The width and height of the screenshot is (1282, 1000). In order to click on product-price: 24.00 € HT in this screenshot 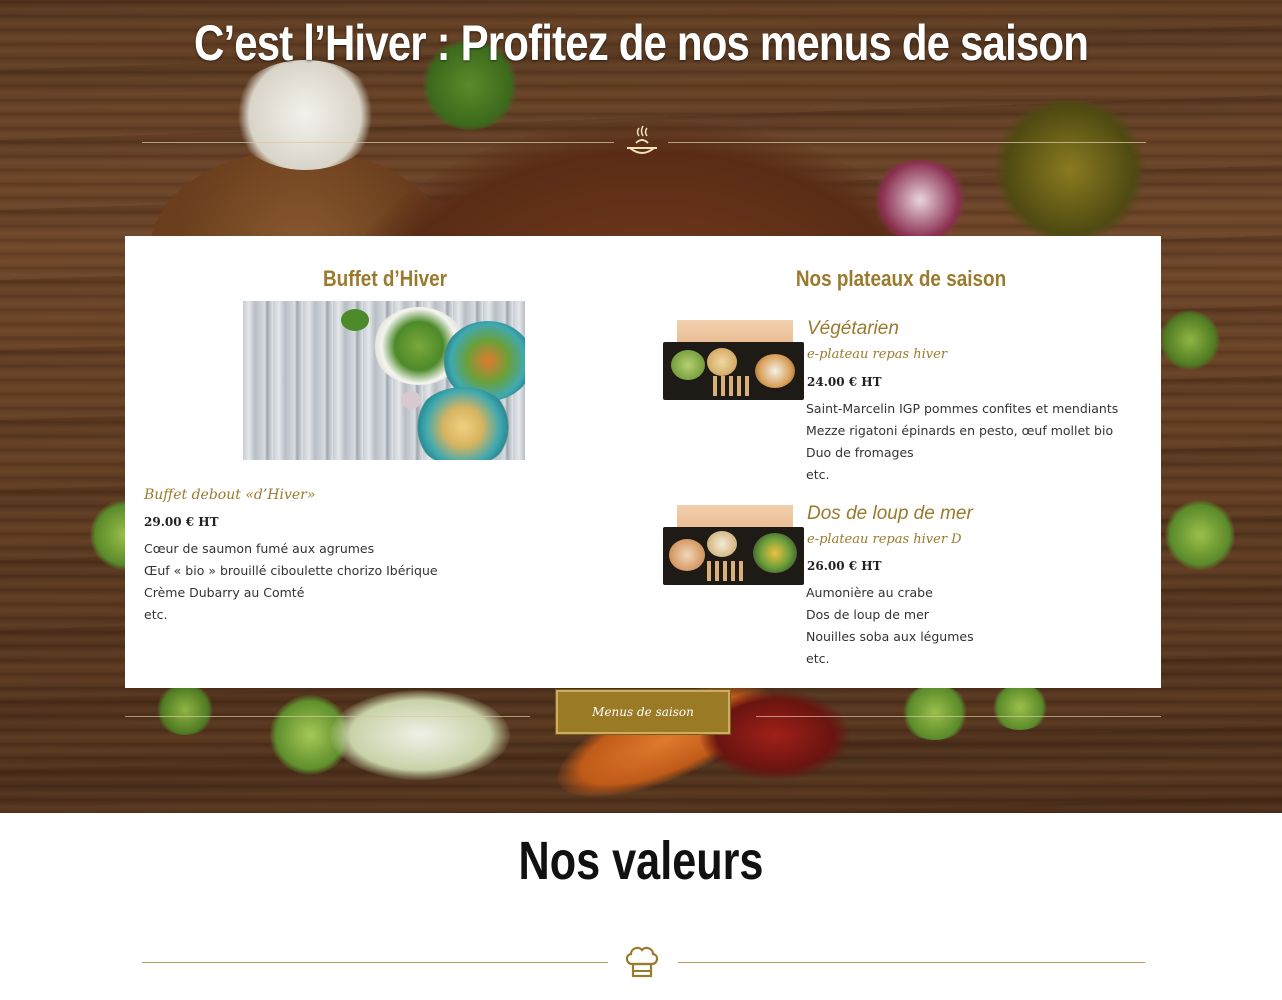, I will do `click(844, 382)`.